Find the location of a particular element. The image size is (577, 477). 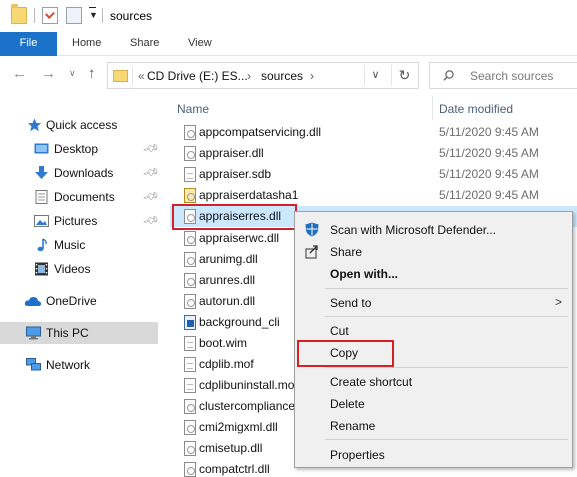

file-name: appraiser.dll is located at coordinates (231, 153).